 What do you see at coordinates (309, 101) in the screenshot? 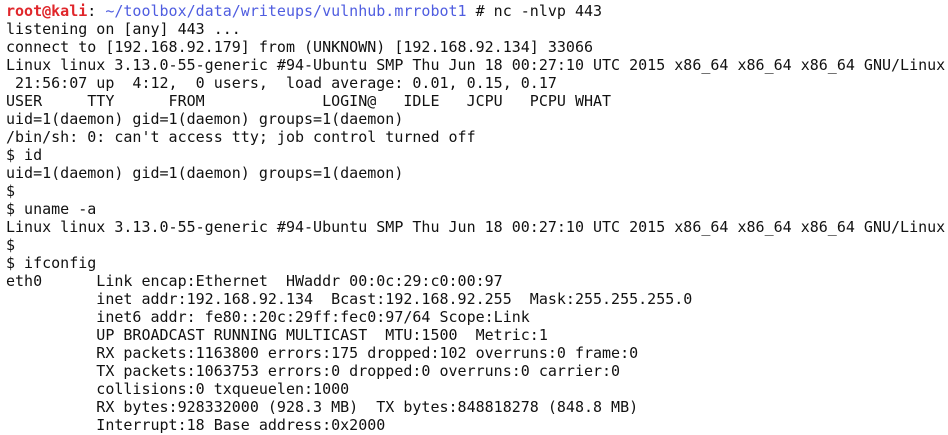
I see `output-line: USER TTY FROM LOGIN@ IDLE JCPU PCPU WHAT` at bounding box center [309, 101].